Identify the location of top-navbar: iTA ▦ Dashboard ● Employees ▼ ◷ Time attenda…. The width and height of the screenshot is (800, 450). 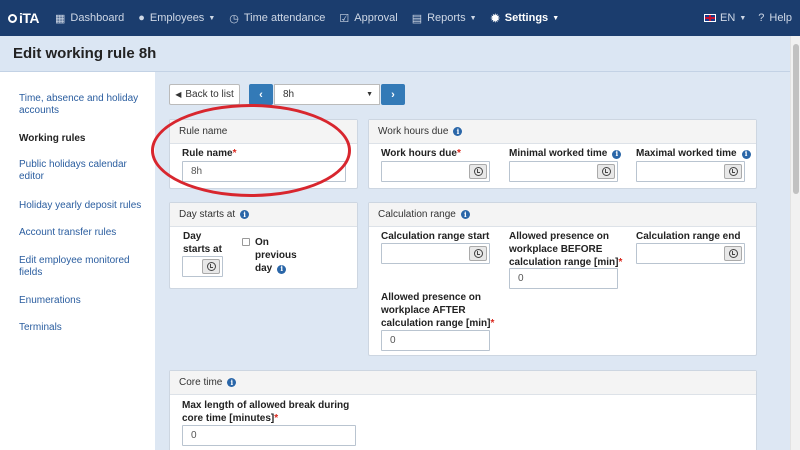
(400, 18).